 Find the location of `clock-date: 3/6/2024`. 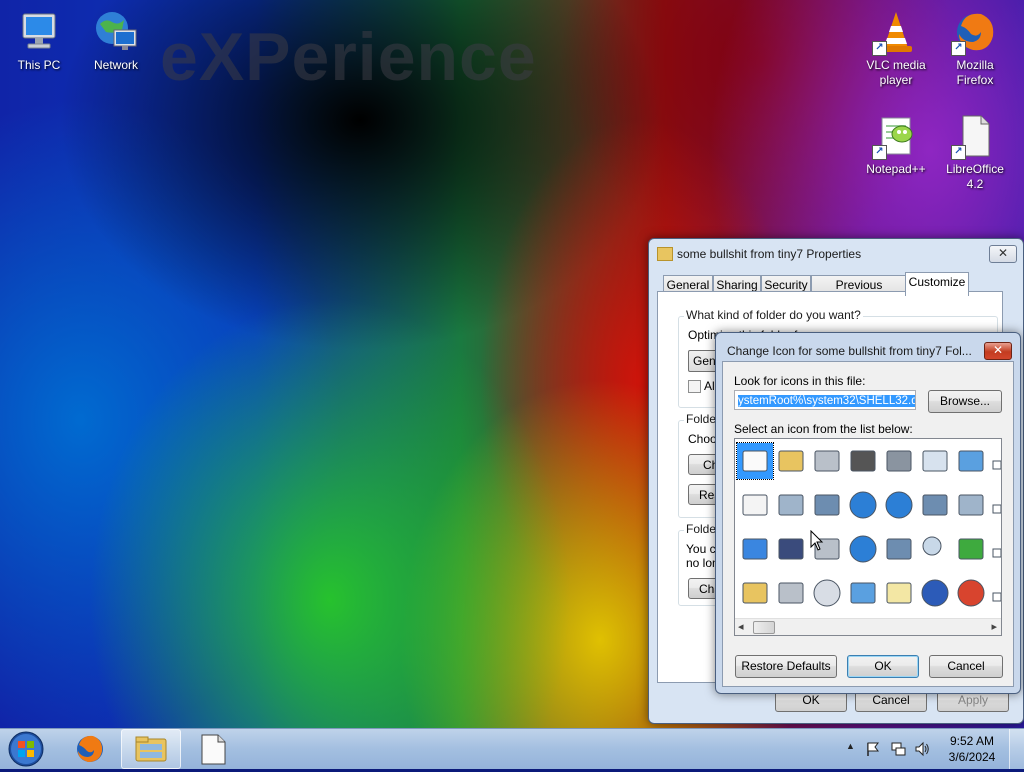

clock-date: 3/6/2024 is located at coordinates (972, 757).